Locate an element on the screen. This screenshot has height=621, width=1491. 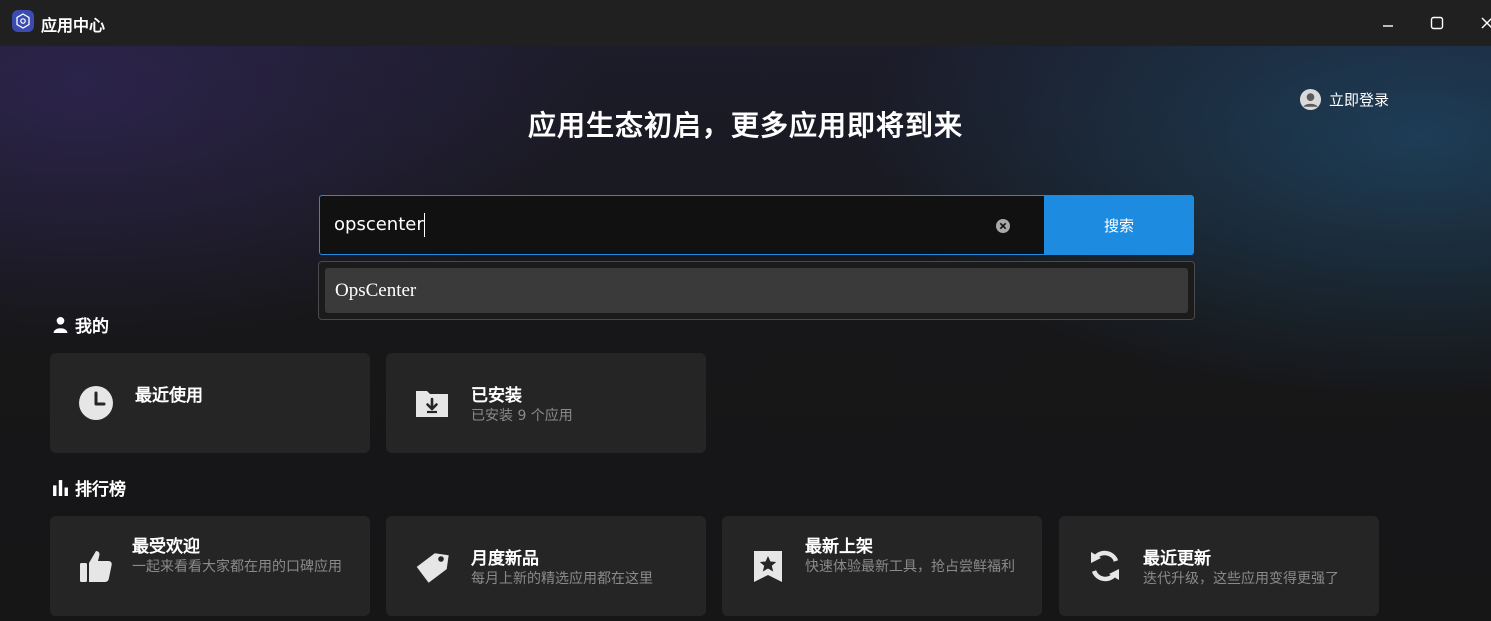
search-suggestions: OpsCenter is located at coordinates (756, 290).